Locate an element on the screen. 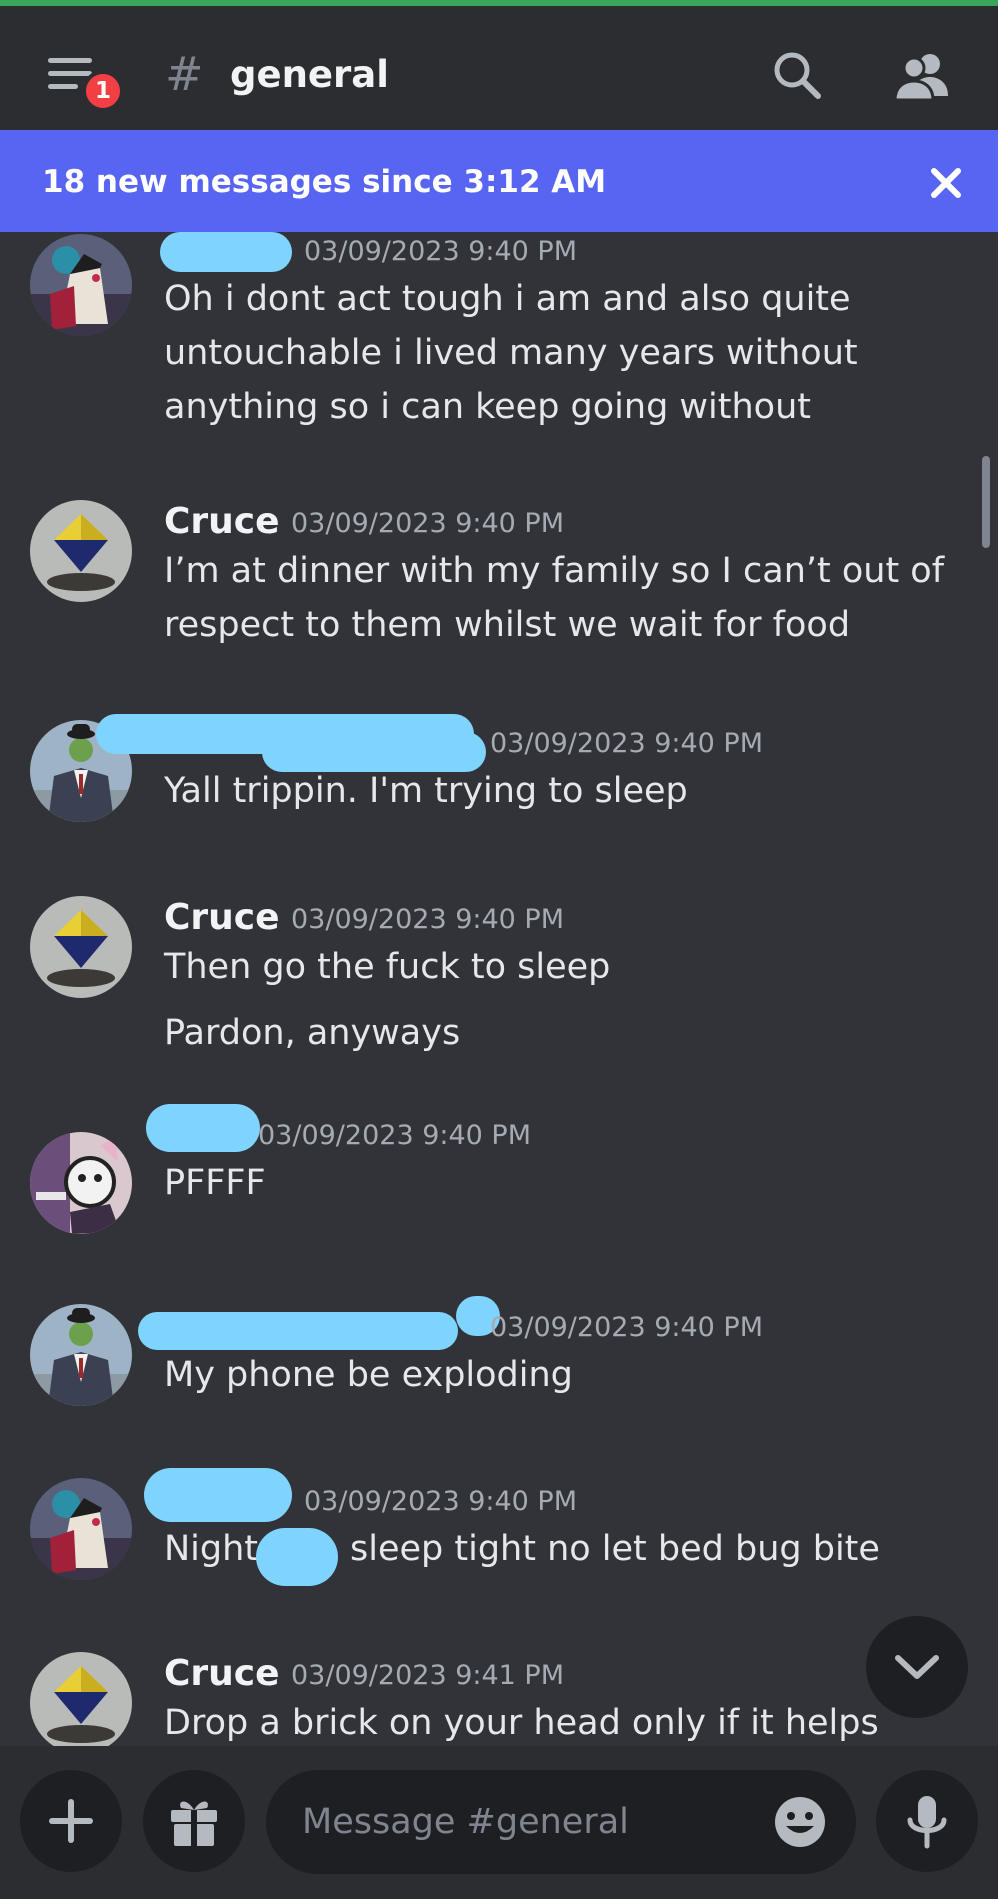 Image resolution: width=998 pixels, height=1899 pixels. microphone-icon is located at coordinates (927, 1822).